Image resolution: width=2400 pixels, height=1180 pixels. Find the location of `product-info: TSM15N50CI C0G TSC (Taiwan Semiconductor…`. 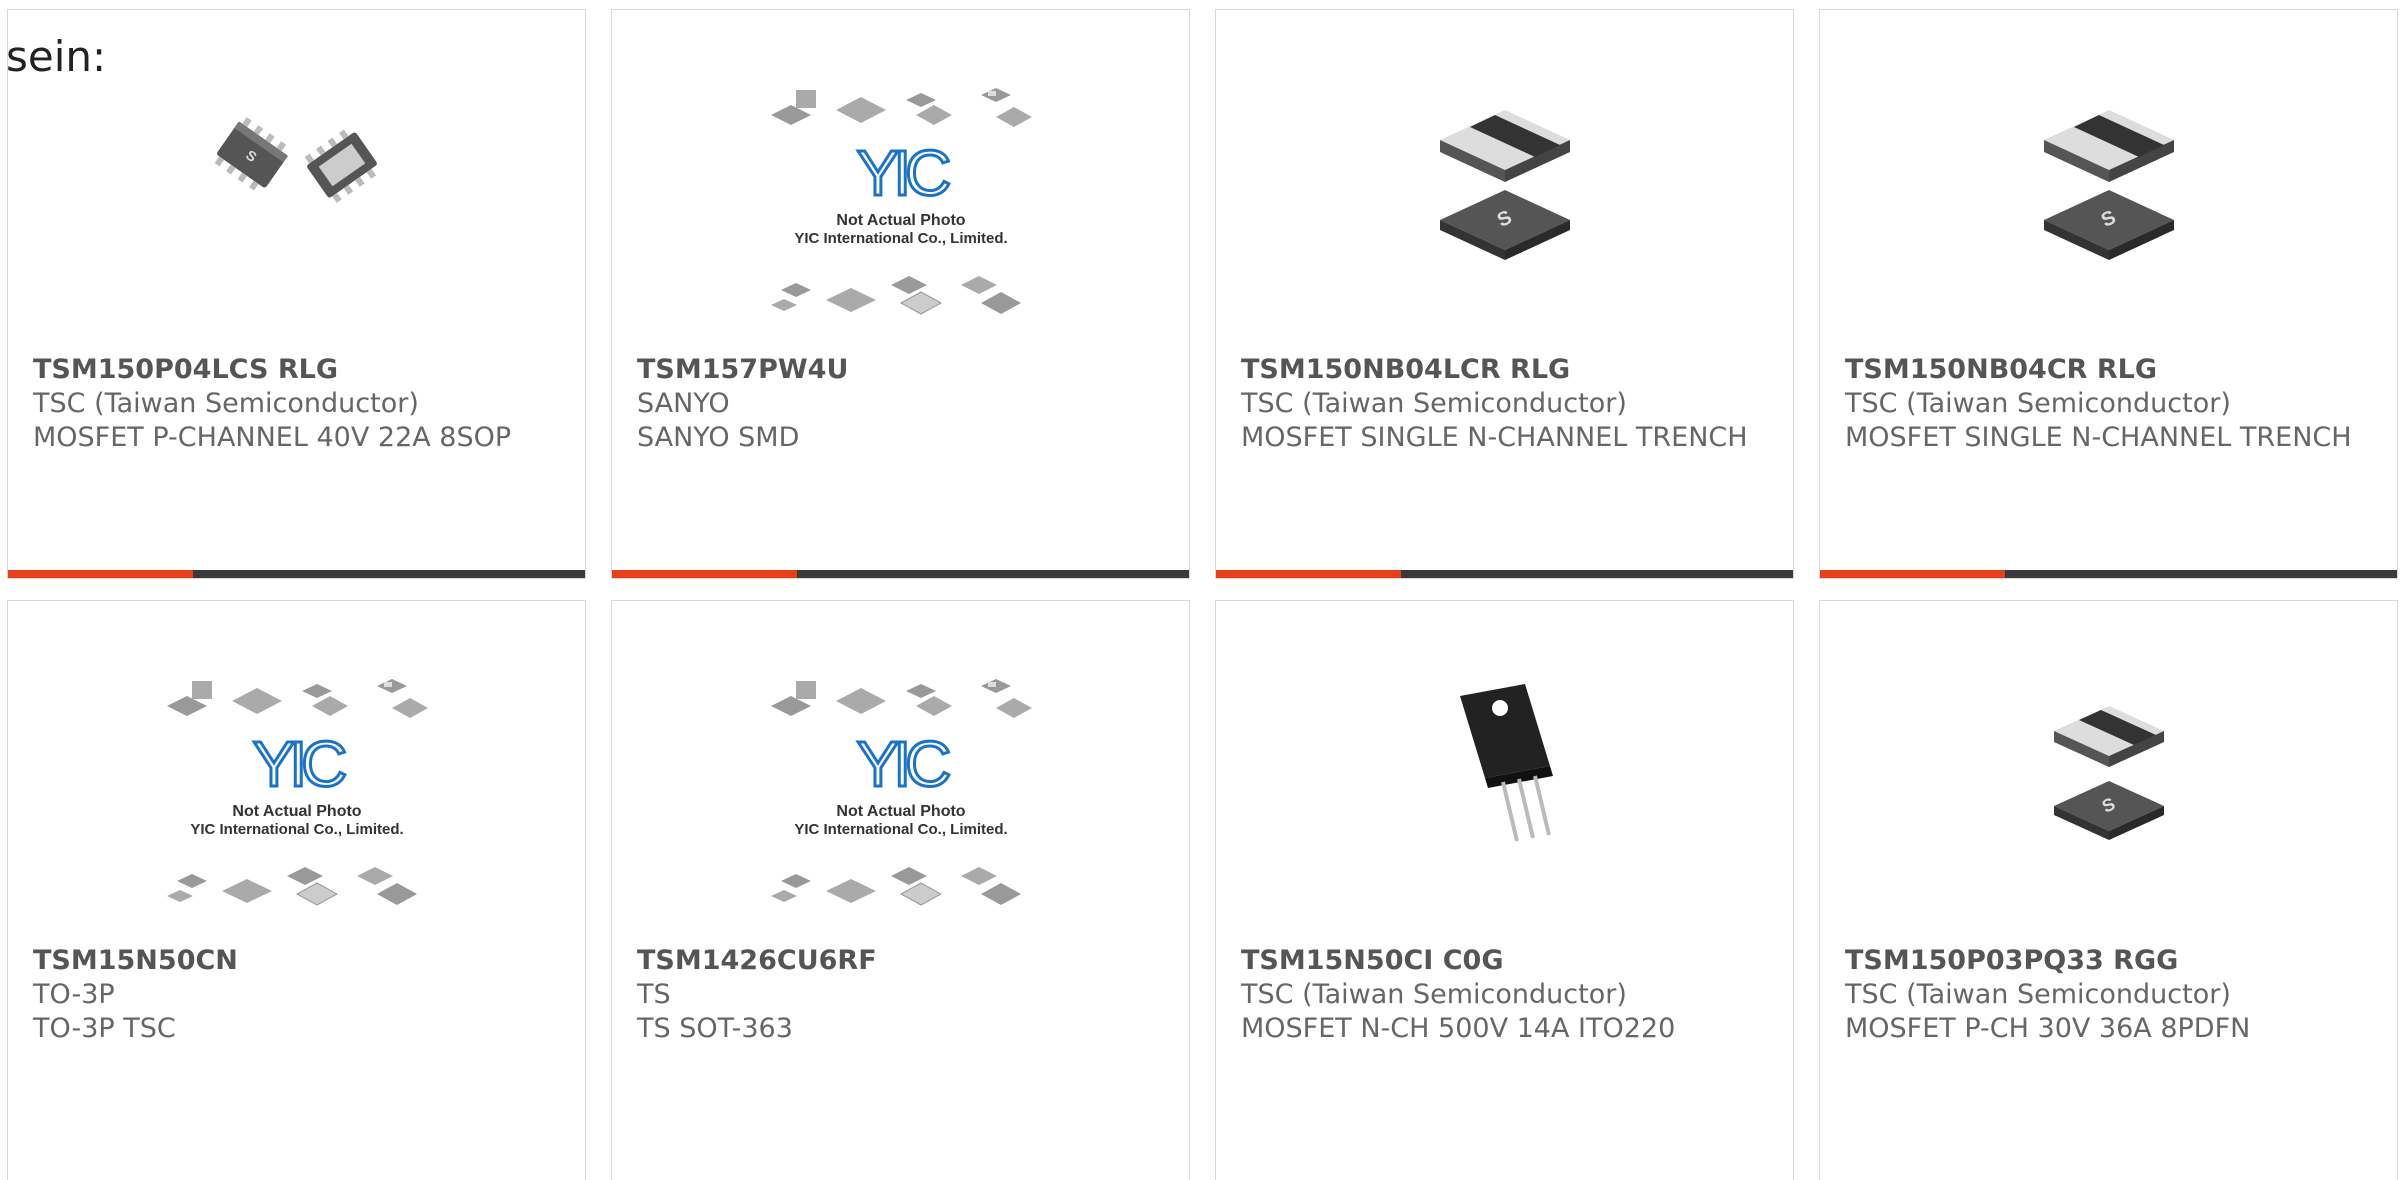

product-info: TSM15N50CI C0G TSC (Taiwan Semiconductor… is located at coordinates (1507, 995).